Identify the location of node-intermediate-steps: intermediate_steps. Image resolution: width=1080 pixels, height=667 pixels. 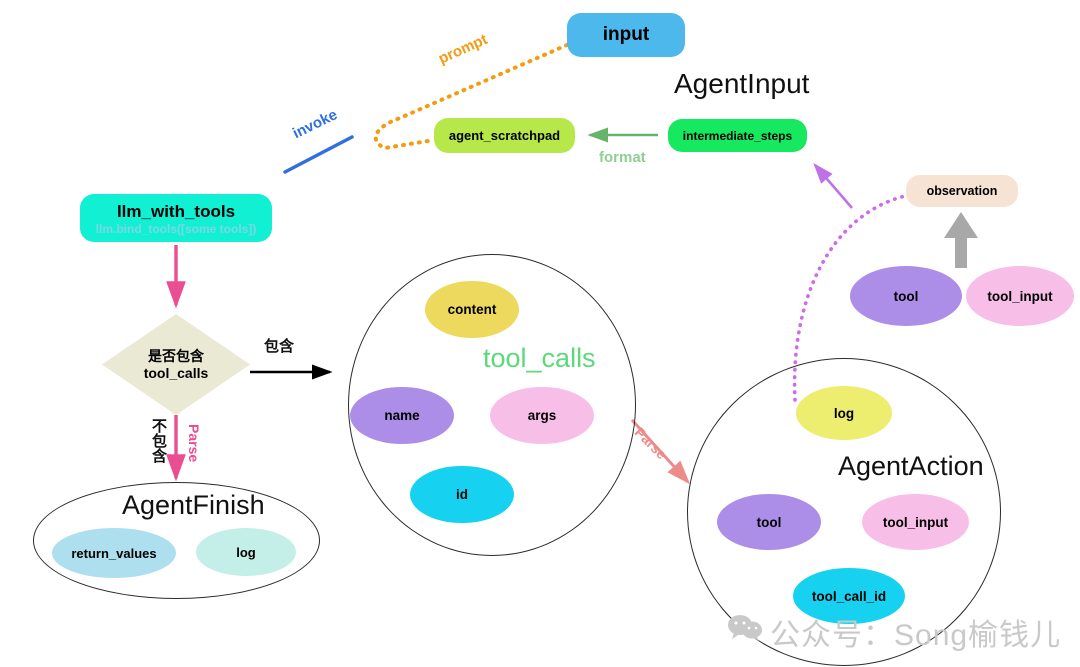
(737, 135).